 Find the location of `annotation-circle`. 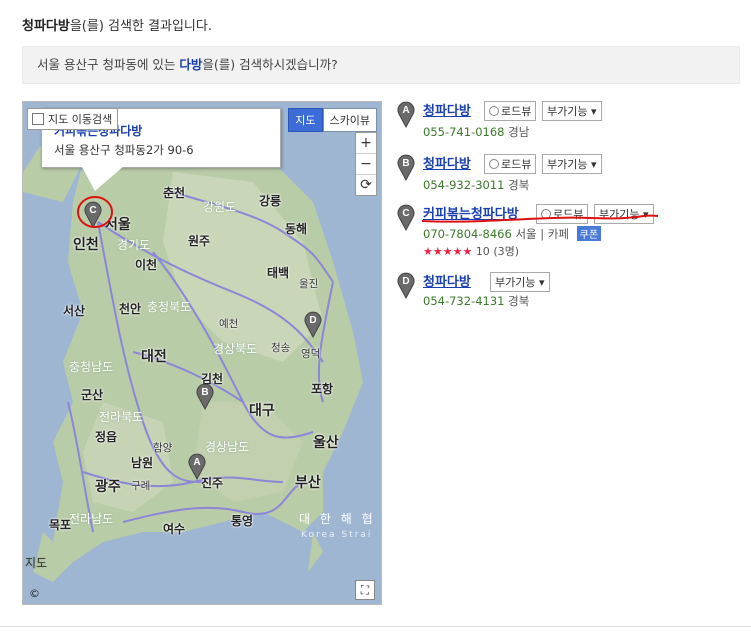

annotation-circle is located at coordinates (95, 212).